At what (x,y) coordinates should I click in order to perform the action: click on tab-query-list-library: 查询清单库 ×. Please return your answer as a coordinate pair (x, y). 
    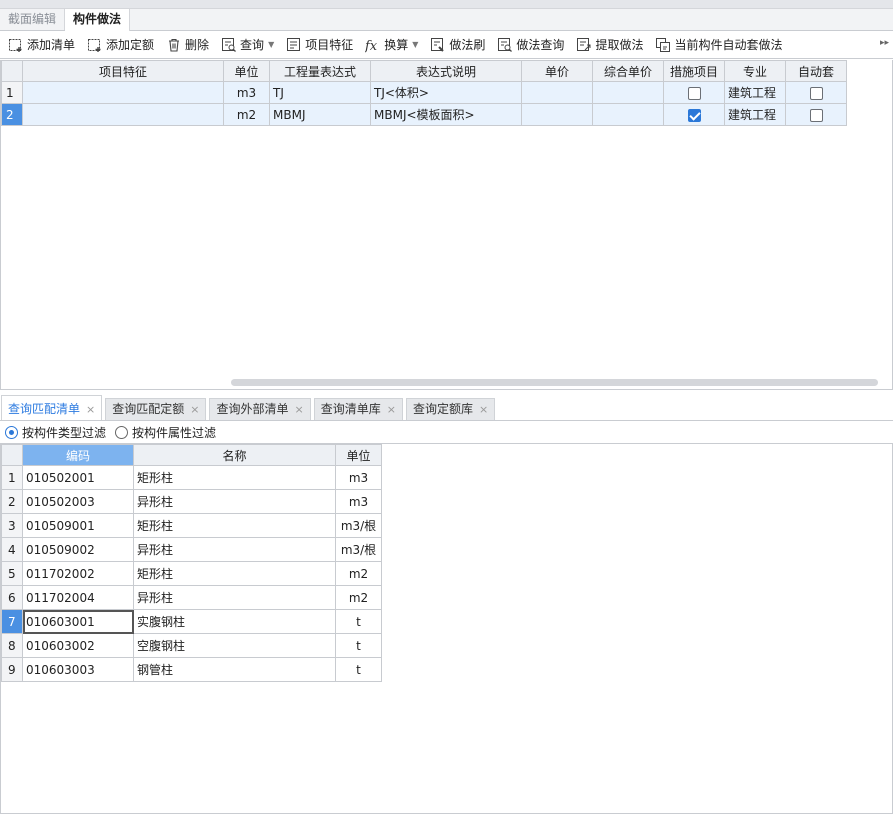
    Looking at the image, I should click on (358, 409).